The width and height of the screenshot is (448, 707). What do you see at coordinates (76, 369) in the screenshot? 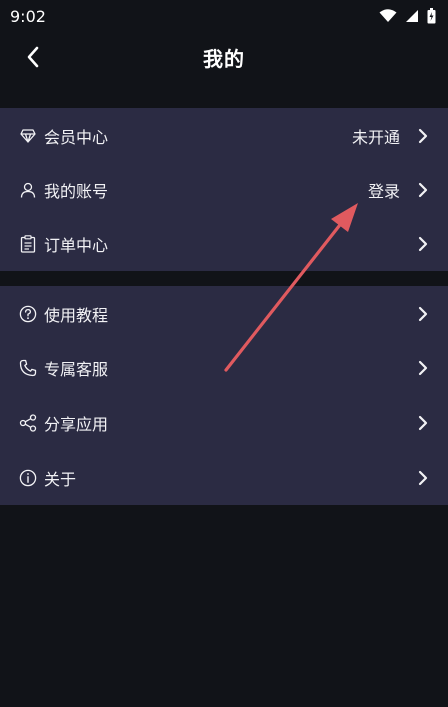
I see `row-label: 专属客服` at bounding box center [76, 369].